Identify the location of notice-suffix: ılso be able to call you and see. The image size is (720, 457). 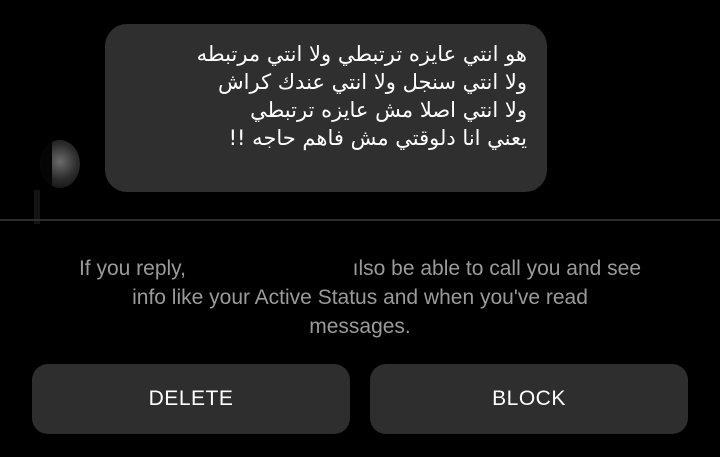
(497, 268).